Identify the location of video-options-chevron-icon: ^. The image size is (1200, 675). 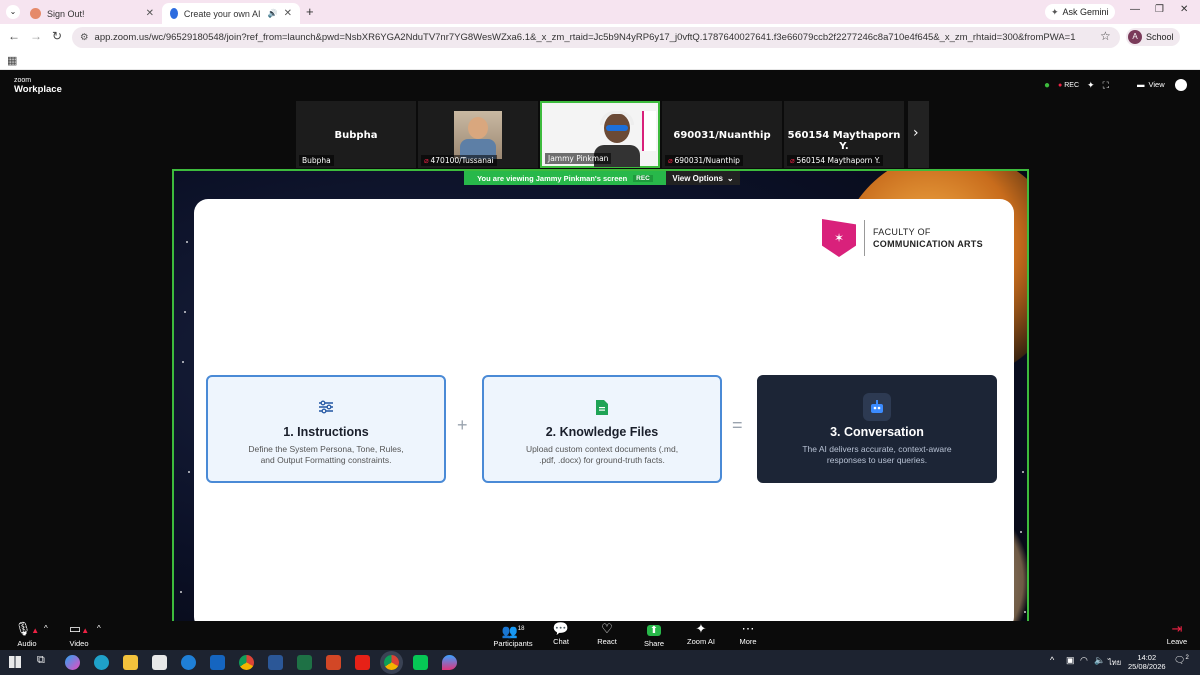
(99, 628).